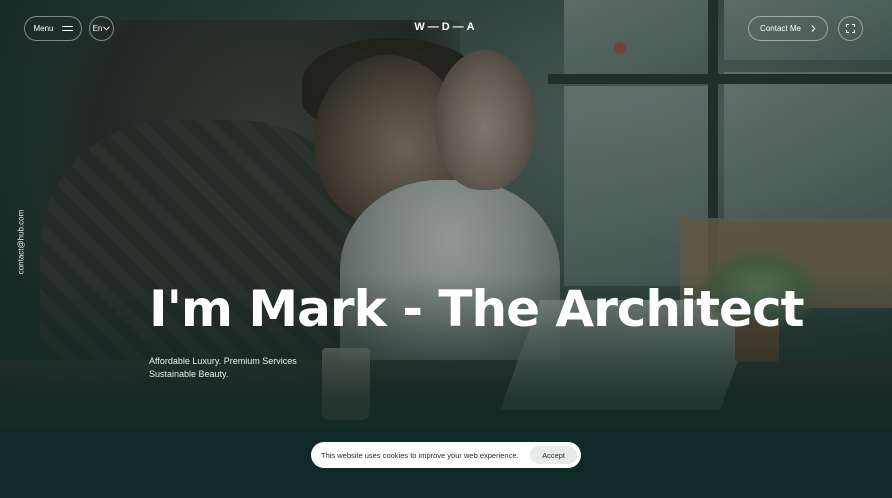  Describe the element at coordinates (189, 374) in the screenshot. I see `hero-subtitle-line2: Sustainable Beauty.` at that location.